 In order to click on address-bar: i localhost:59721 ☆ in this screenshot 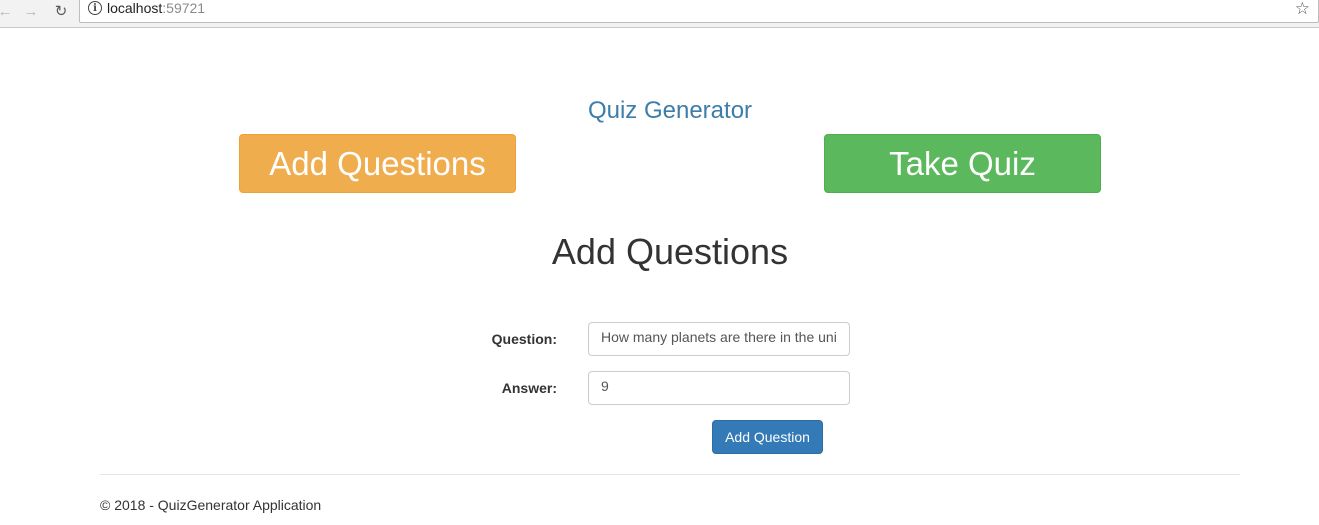, I will do `click(699, 11)`.